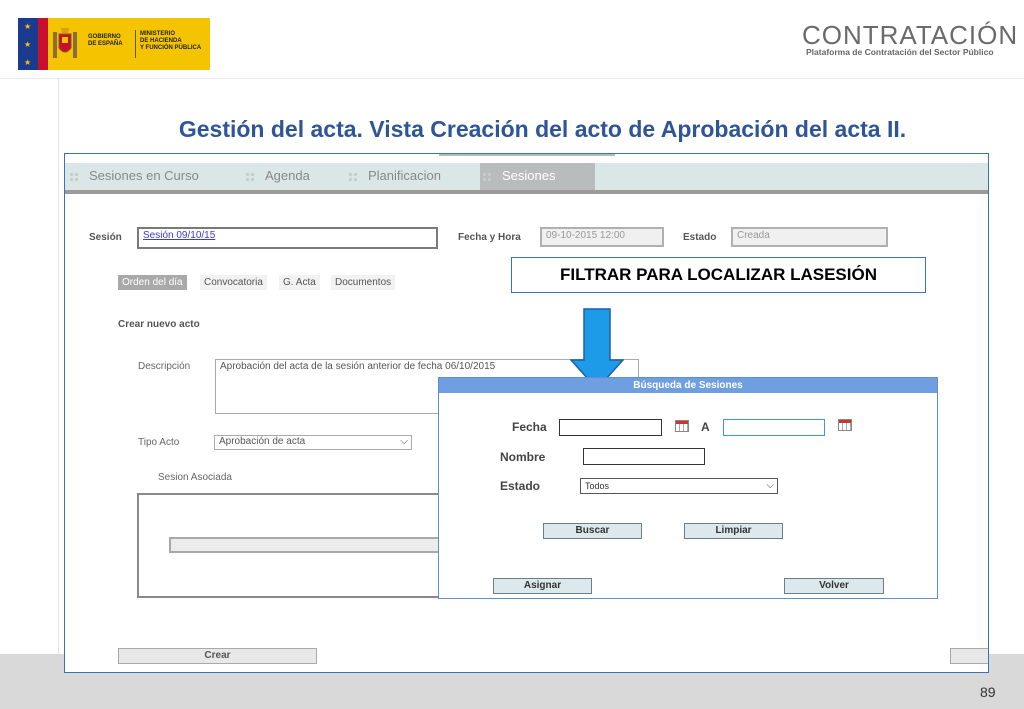  Describe the element at coordinates (610, 427) in the screenshot. I see `fecha-desde-input` at that location.